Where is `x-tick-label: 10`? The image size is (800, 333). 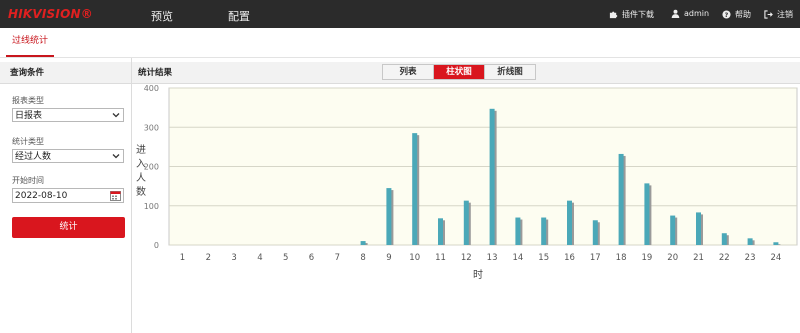
x-tick-label: 10 is located at coordinates (414, 258).